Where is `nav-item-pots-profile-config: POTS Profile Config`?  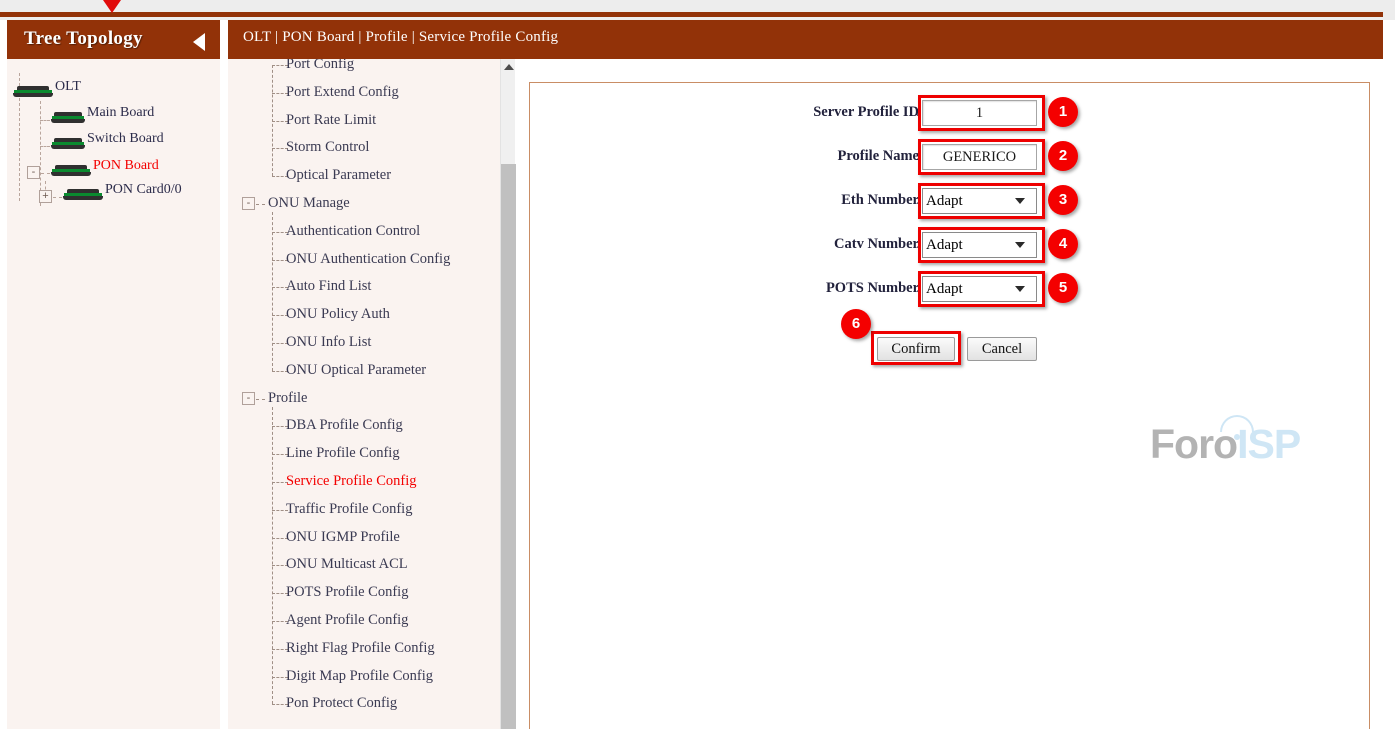
nav-item-pots-profile-config: POTS Profile Config is located at coordinates (347, 592).